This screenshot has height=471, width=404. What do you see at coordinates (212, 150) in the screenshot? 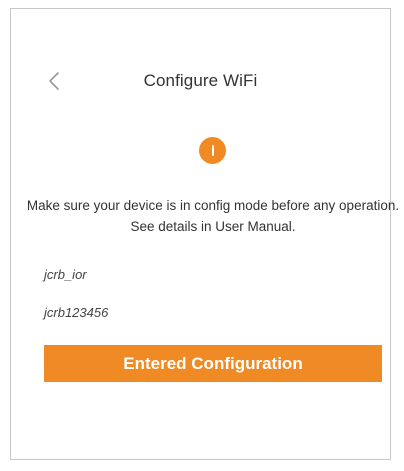
I see `warning-icon` at bounding box center [212, 150].